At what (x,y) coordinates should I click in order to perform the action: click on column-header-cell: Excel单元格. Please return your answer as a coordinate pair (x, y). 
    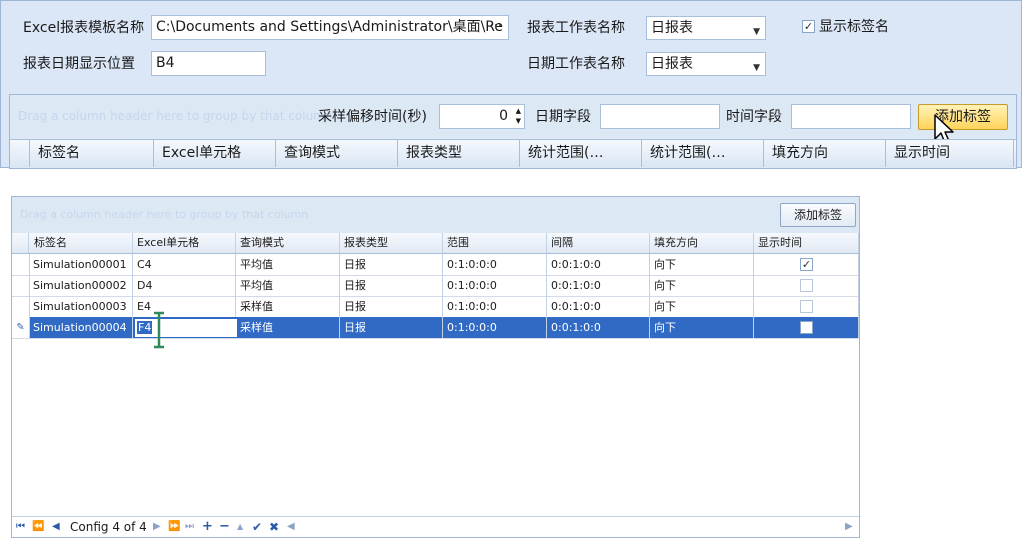
    Looking at the image, I should click on (184, 243).